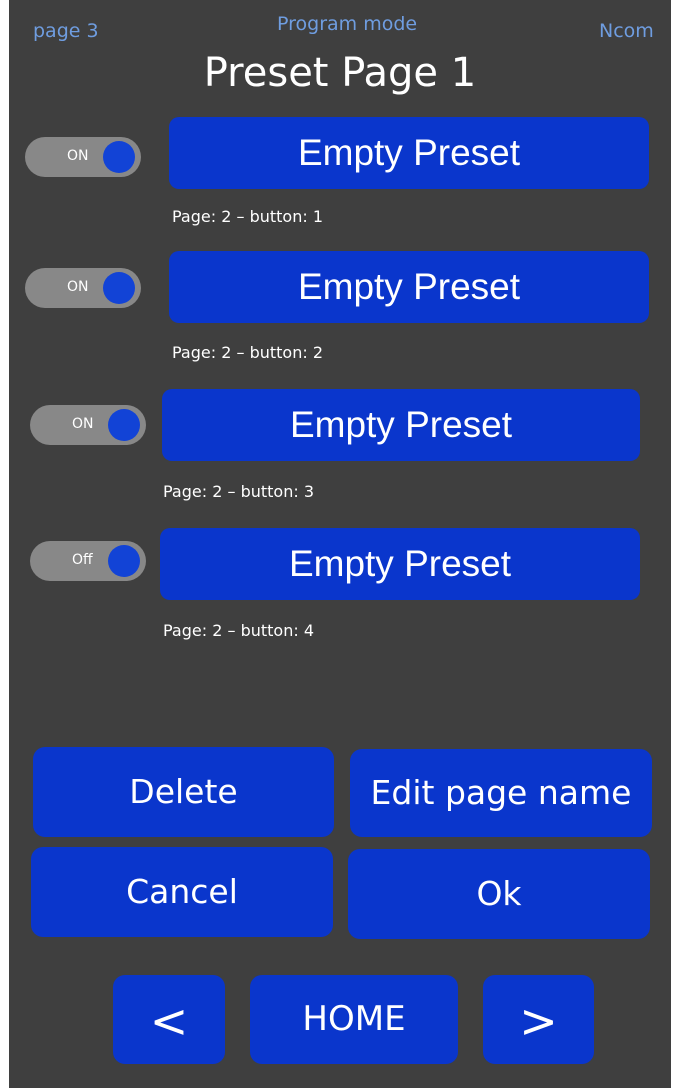  Describe the element at coordinates (238, 491) in the screenshot. I see `preset-3-caption: Page: 2 – button: 3` at that location.